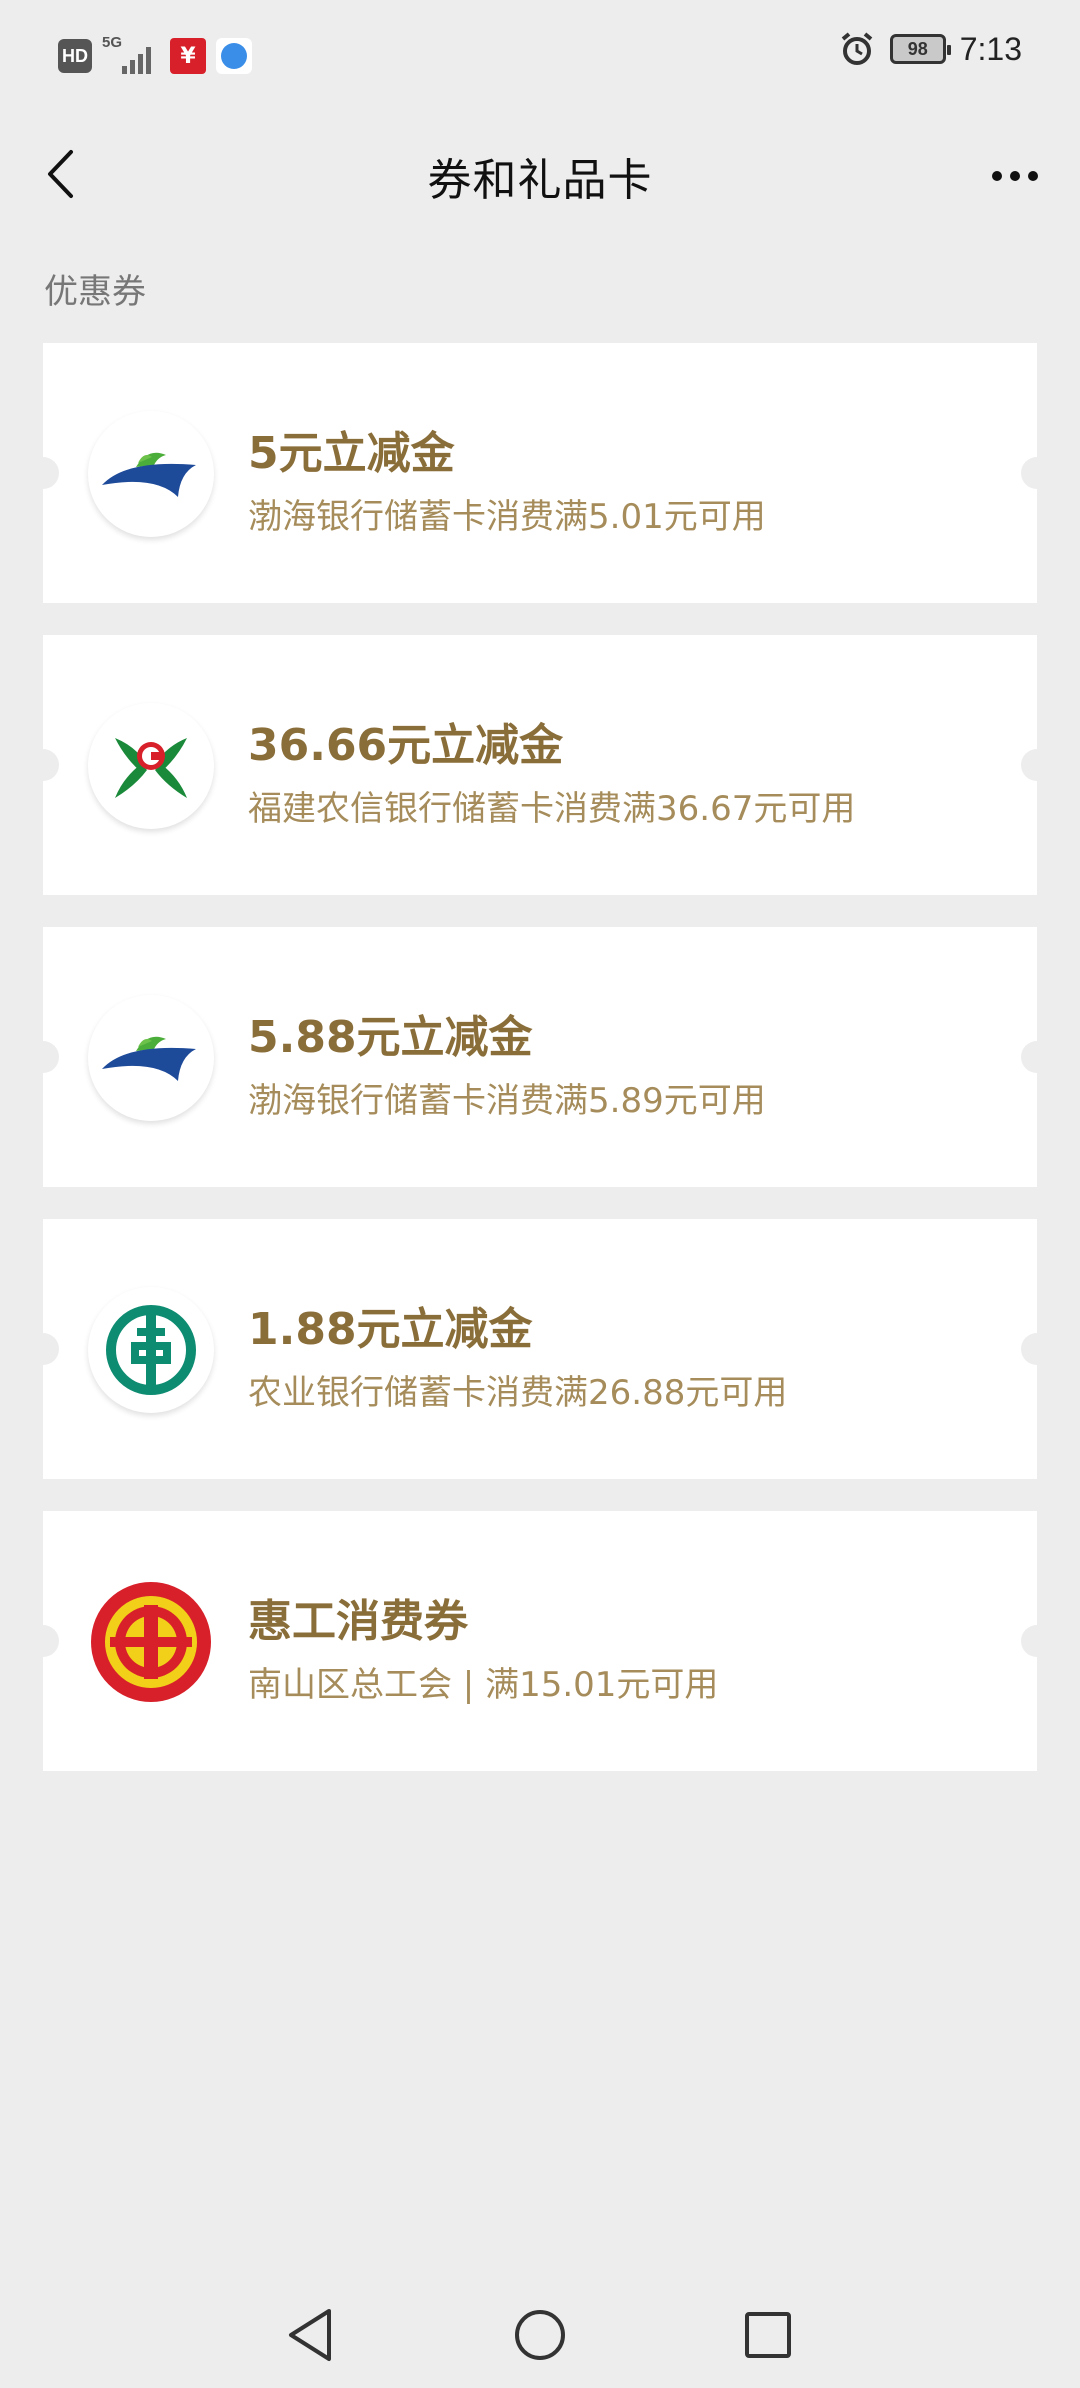 This screenshot has height=2388, width=1080. What do you see at coordinates (540, 1057) in the screenshot?
I see `coupon-card: 5.88元立减金 渤海银行储蓄卡消费满5.89元可用` at bounding box center [540, 1057].